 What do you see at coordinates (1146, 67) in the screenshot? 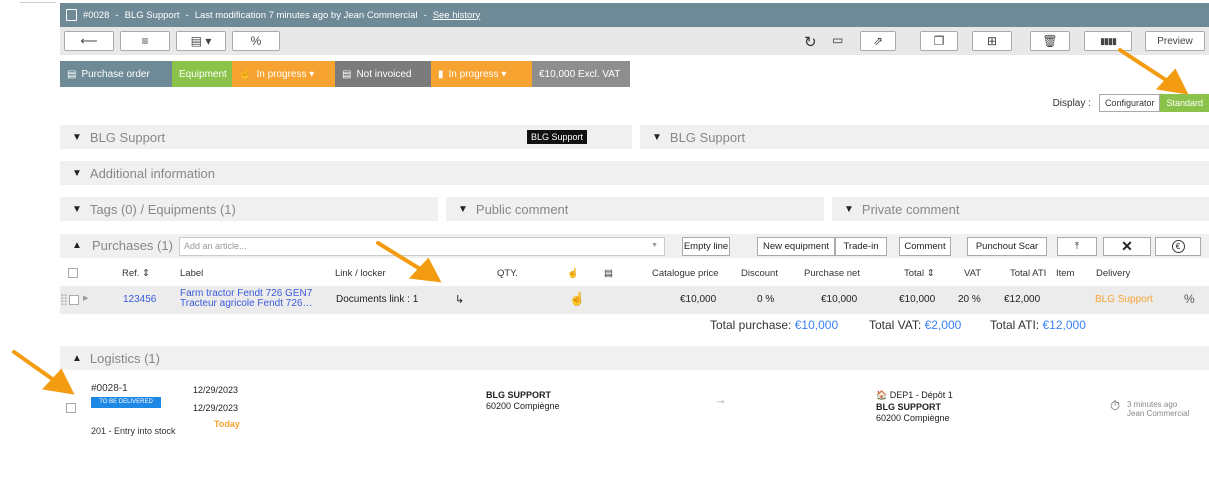
I see `arrow-to-standard` at bounding box center [1146, 67].